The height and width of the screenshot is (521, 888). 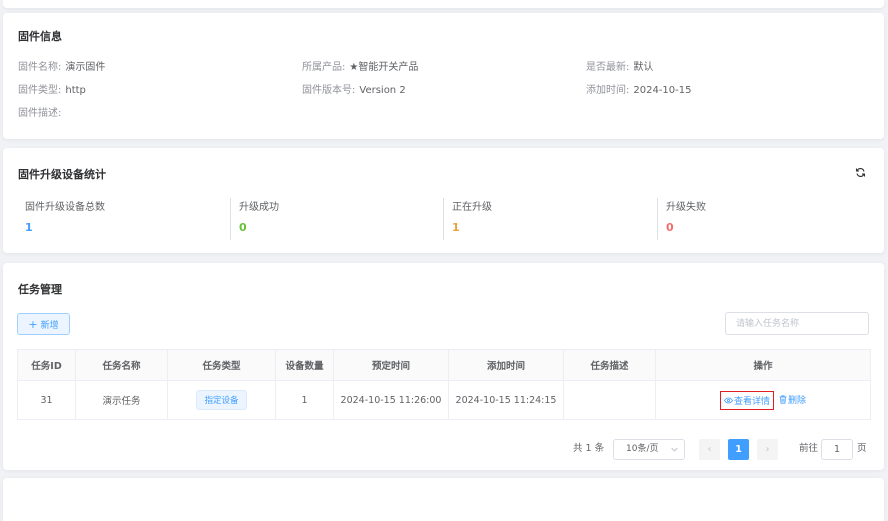 I want to click on table-header-row: 任务ID 任务名称 任务类型 设备数量 预定时间 添加时间 任务描述 操作, so click(x=444, y=365).